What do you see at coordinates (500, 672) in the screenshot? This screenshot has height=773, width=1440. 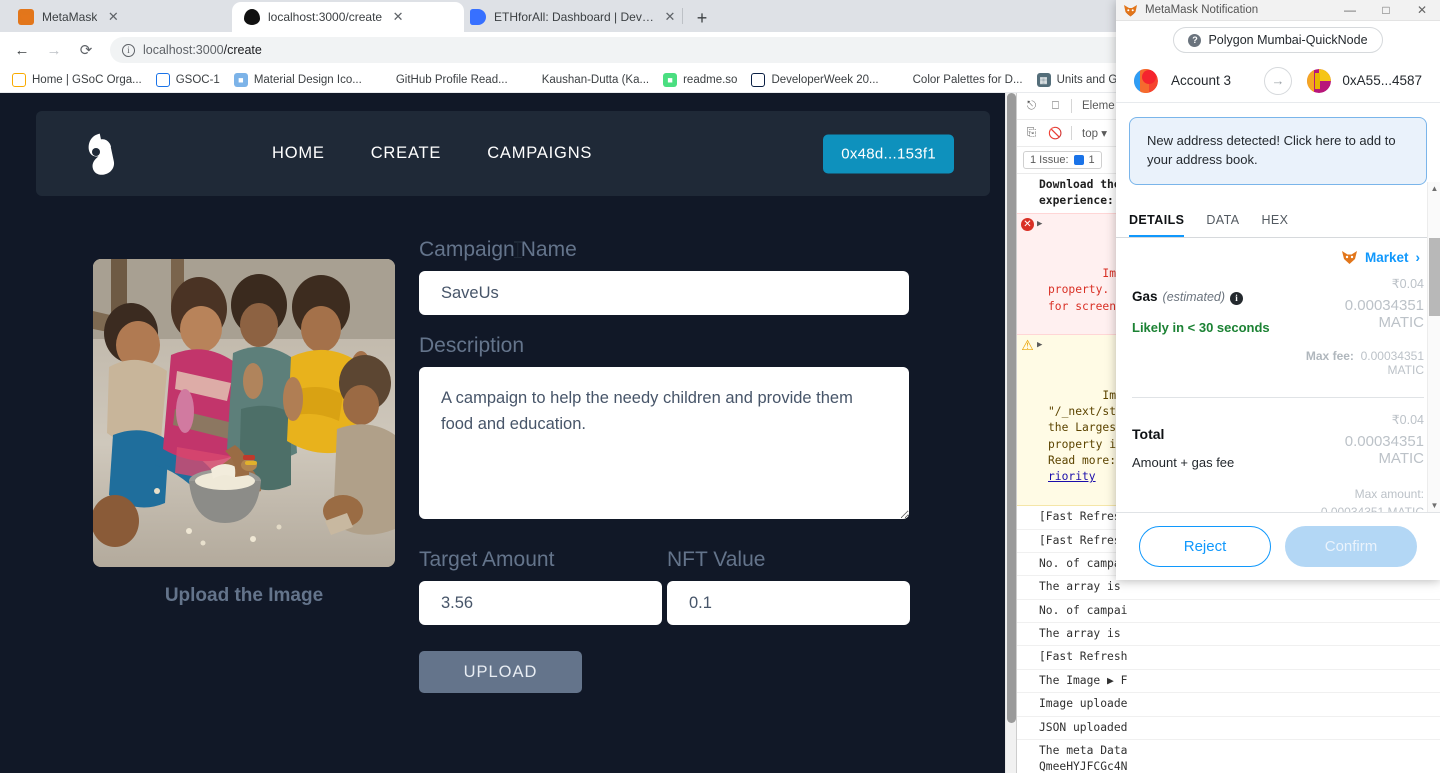 I see `upload-submit-button: UPLOAD` at bounding box center [500, 672].